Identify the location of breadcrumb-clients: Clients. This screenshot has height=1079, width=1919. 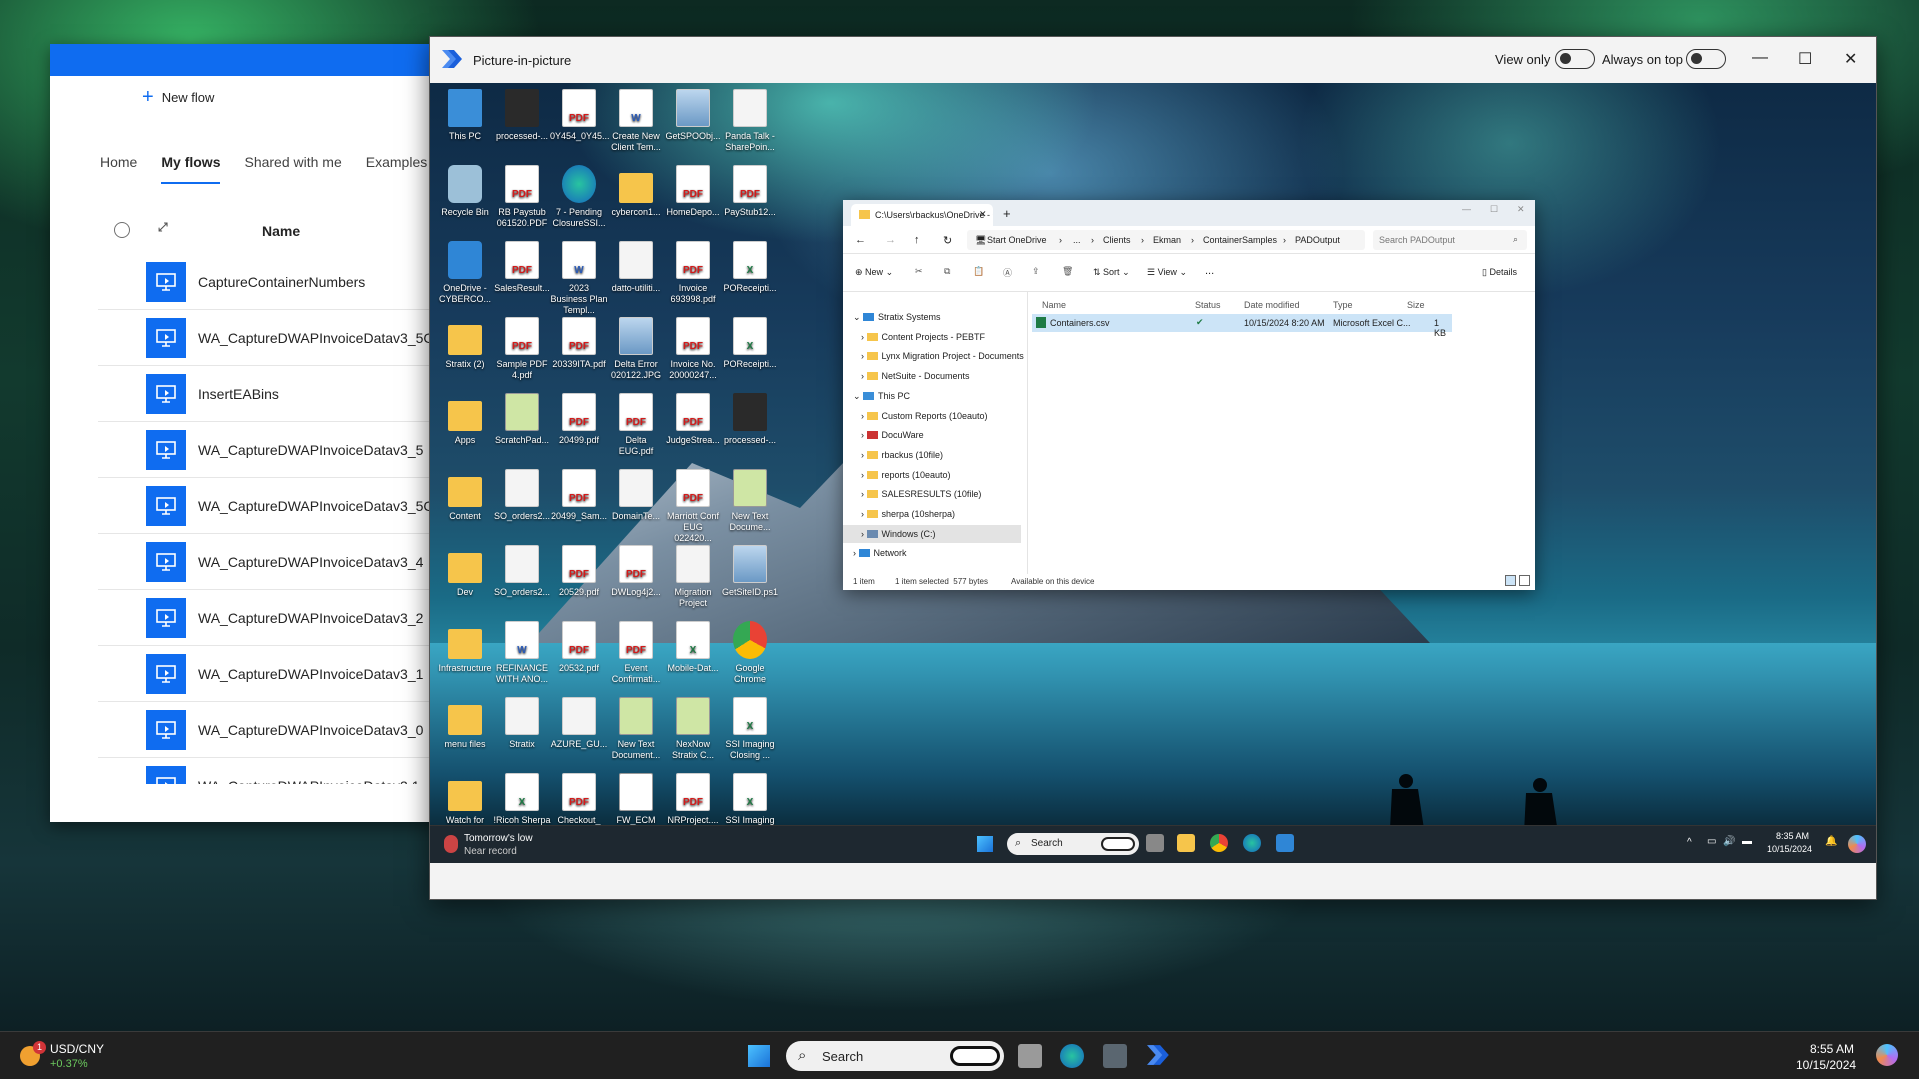
(1117, 240).